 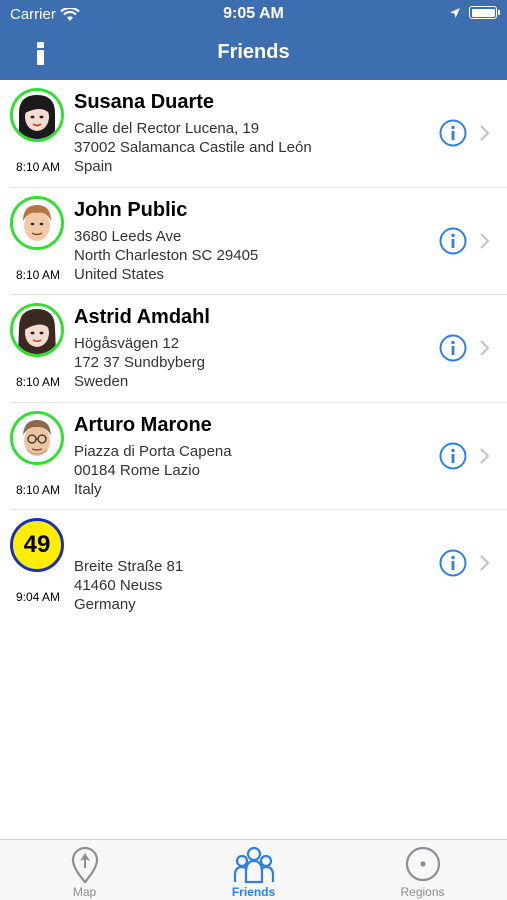 What do you see at coordinates (422, 892) in the screenshot?
I see `tab-label: Regions` at bounding box center [422, 892].